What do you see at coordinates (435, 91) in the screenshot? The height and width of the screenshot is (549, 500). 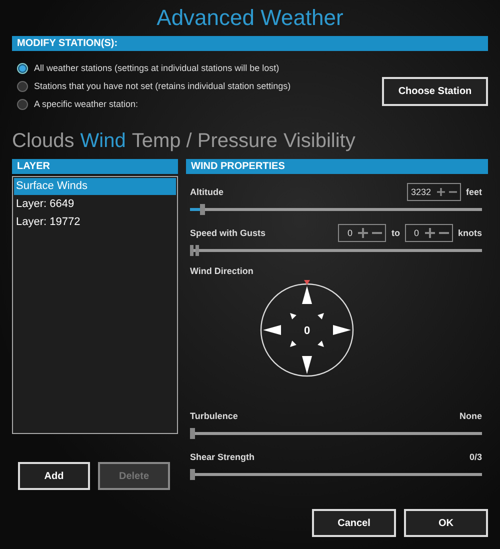 I see `choose-station-button: Choose Station` at bounding box center [435, 91].